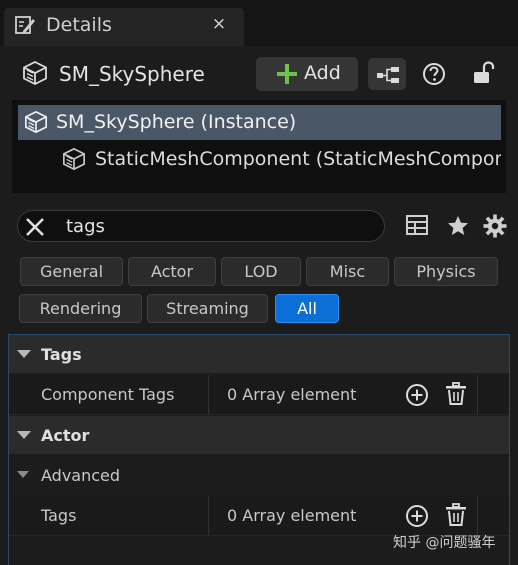 The width and height of the screenshot is (518, 565). What do you see at coordinates (81, 475) in the screenshot?
I see `subcategory-label: Advanced` at bounding box center [81, 475].